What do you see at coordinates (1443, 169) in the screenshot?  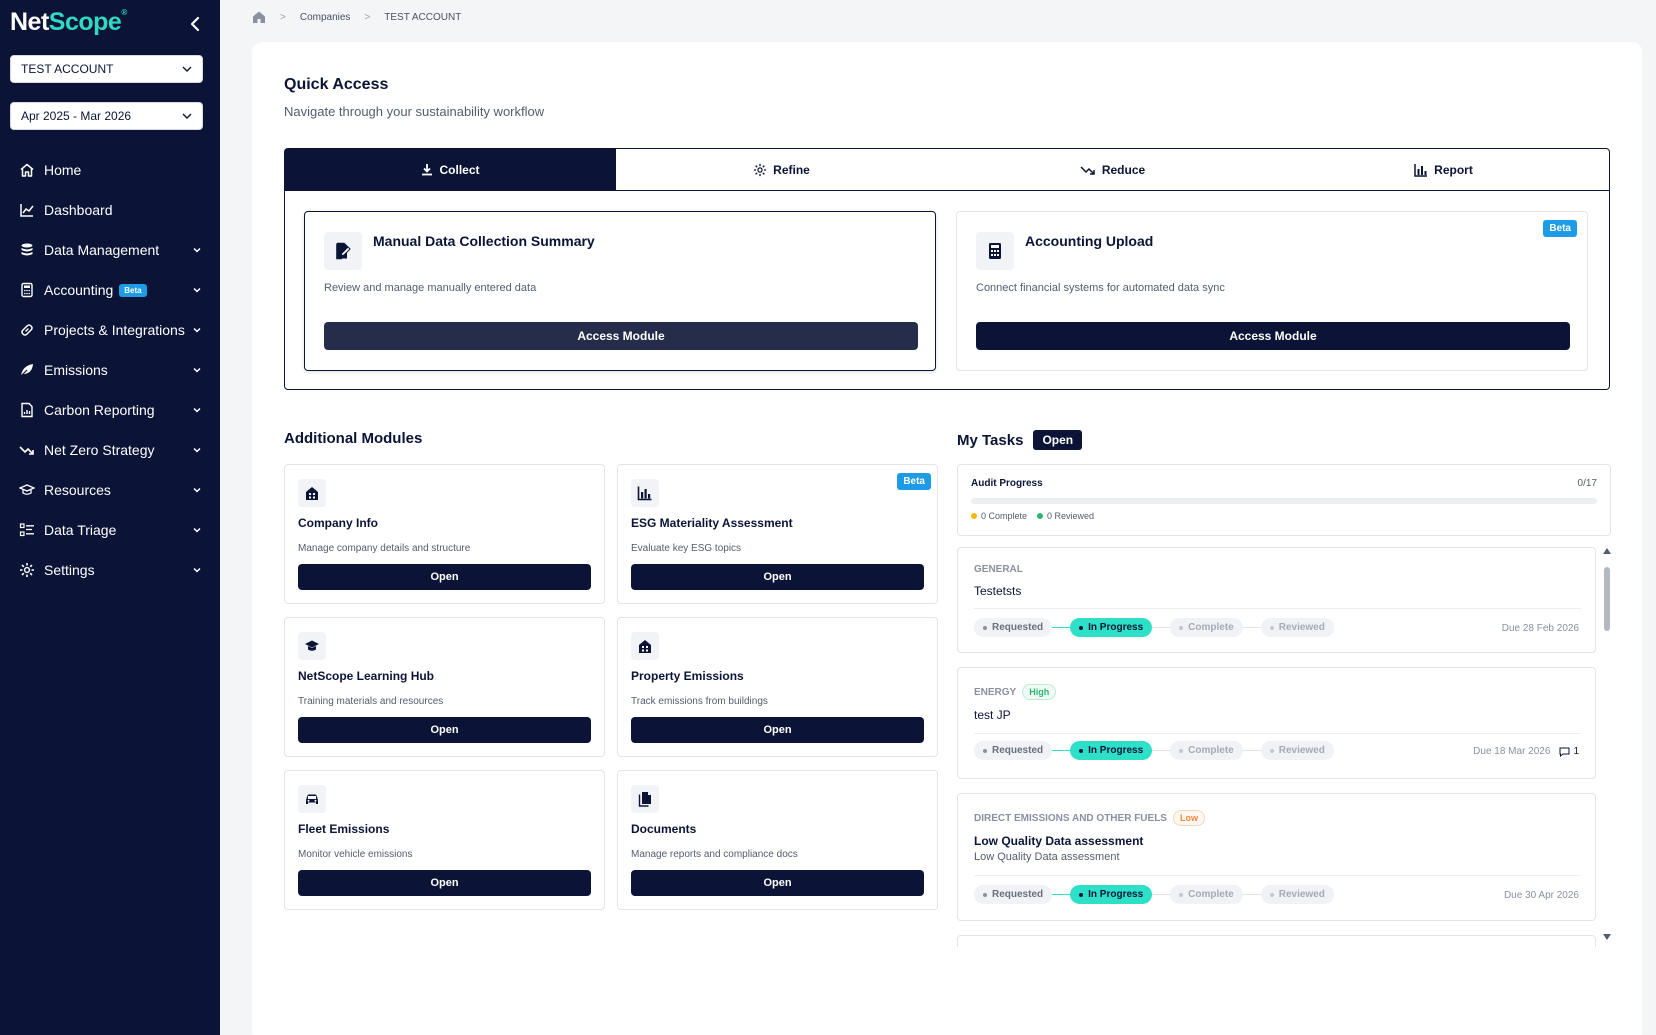 I see `tab-report: Report` at bounding box center [1443, 169].